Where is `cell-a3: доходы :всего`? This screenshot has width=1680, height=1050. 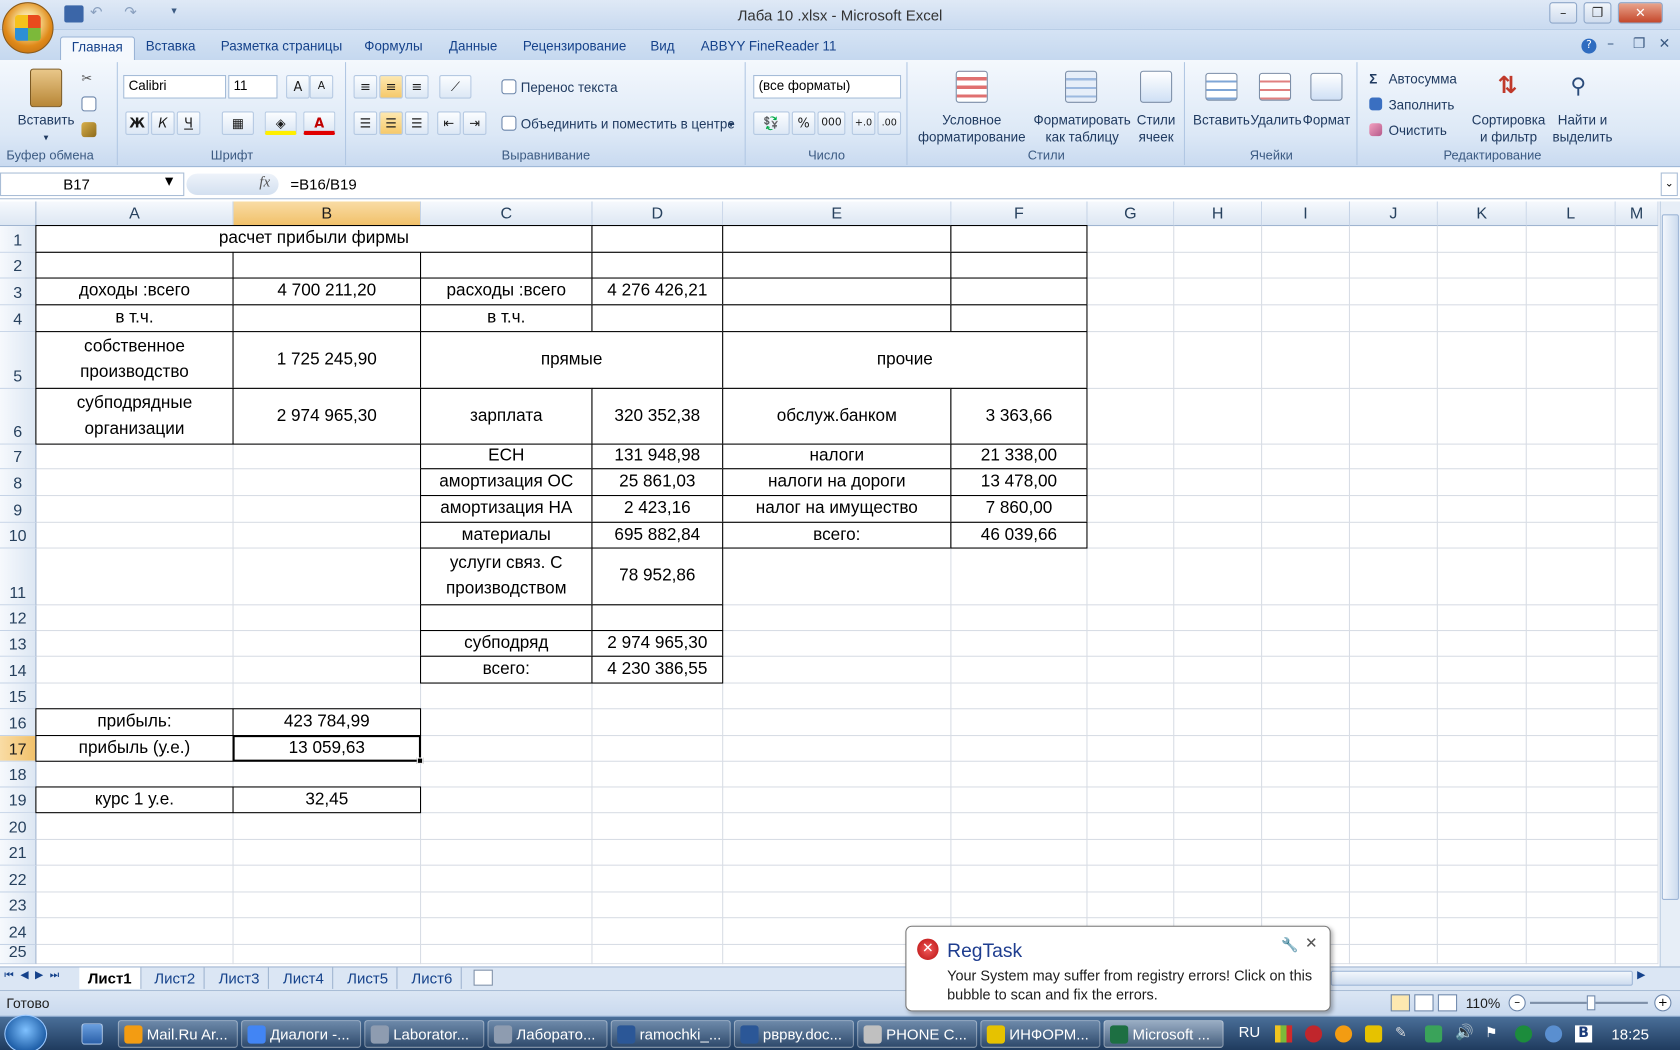
cell-a3: доходы :всего is located at coordinates (134, 291).